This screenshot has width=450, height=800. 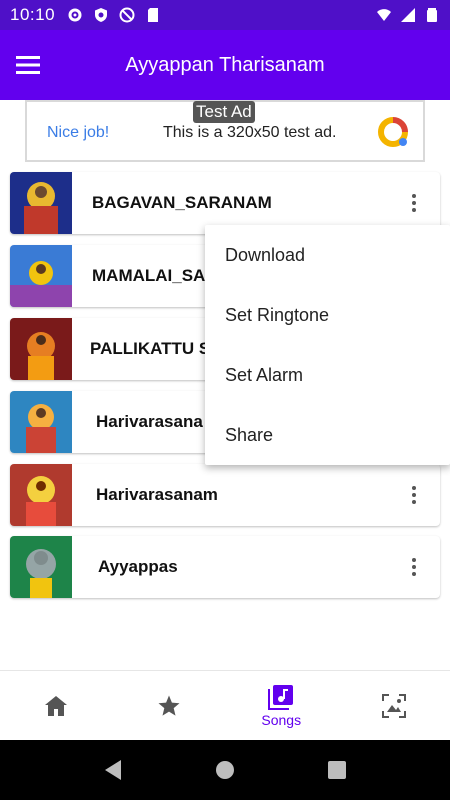 What do you see at coordinates (327, 375) in the screenshot?
I see `menu-item-set-alarm: Set Alarm` at bounding box center [327, 375].